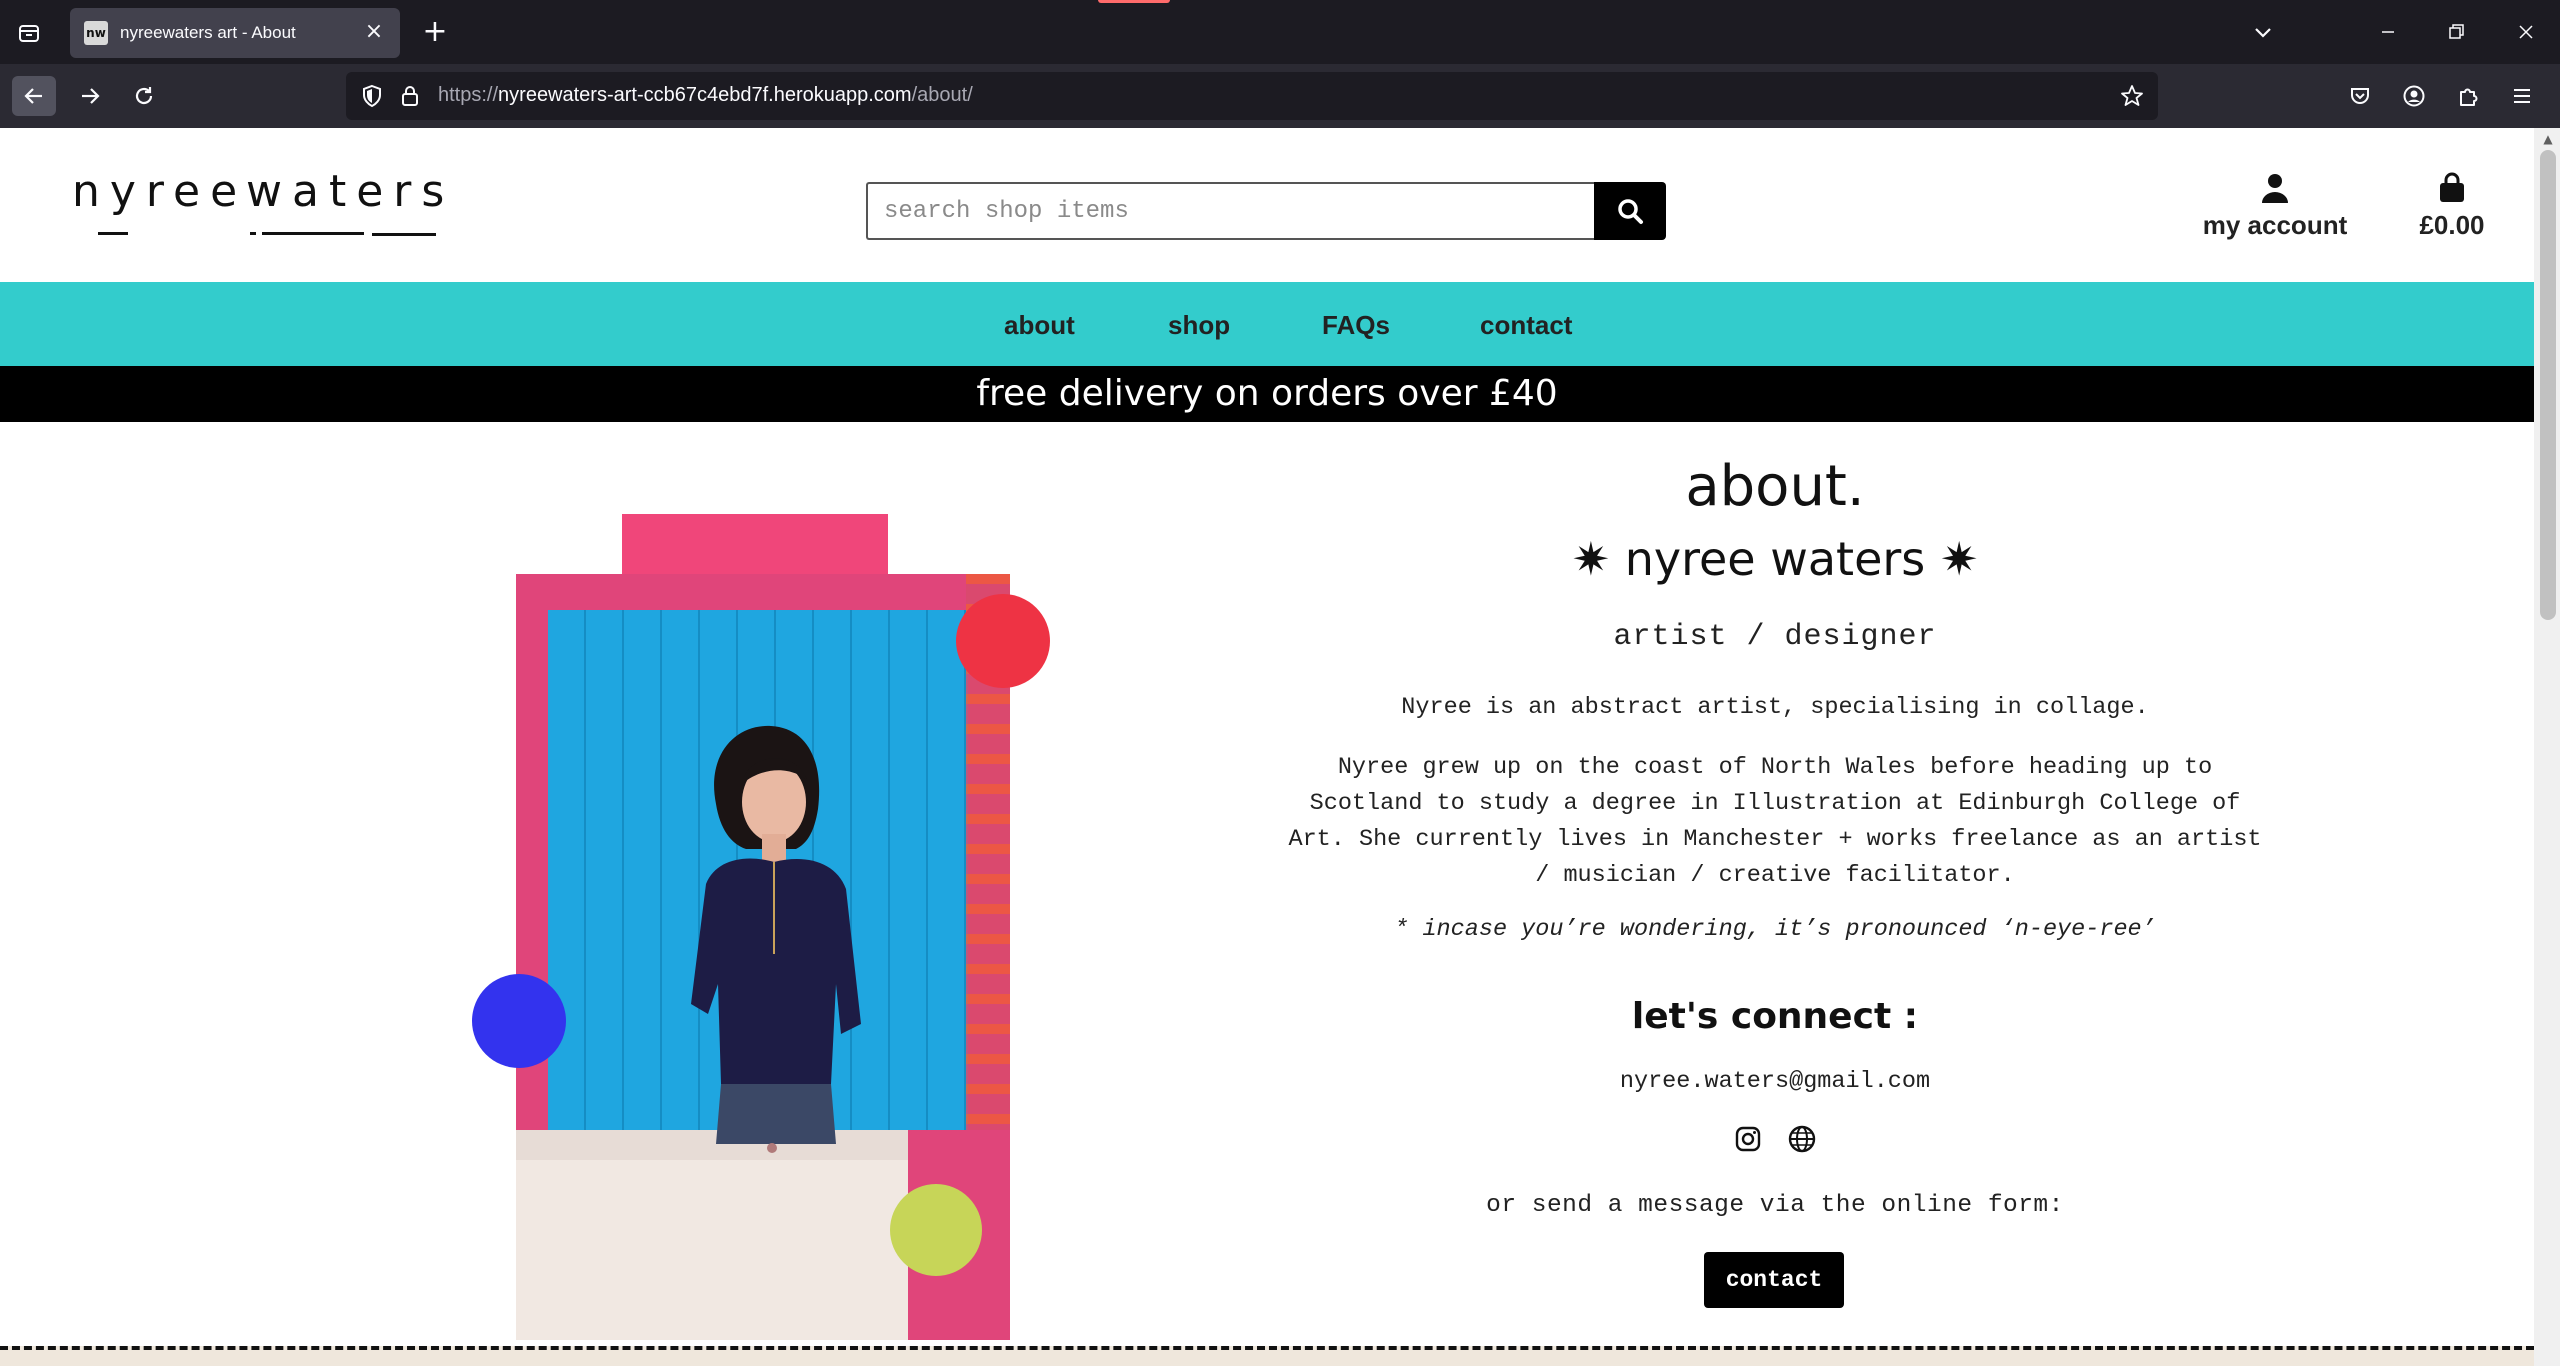 Image resolution: width=2560 pixels, height=1366 pixels. I want to click on site-logo: nyree waters, so click(257, 201).